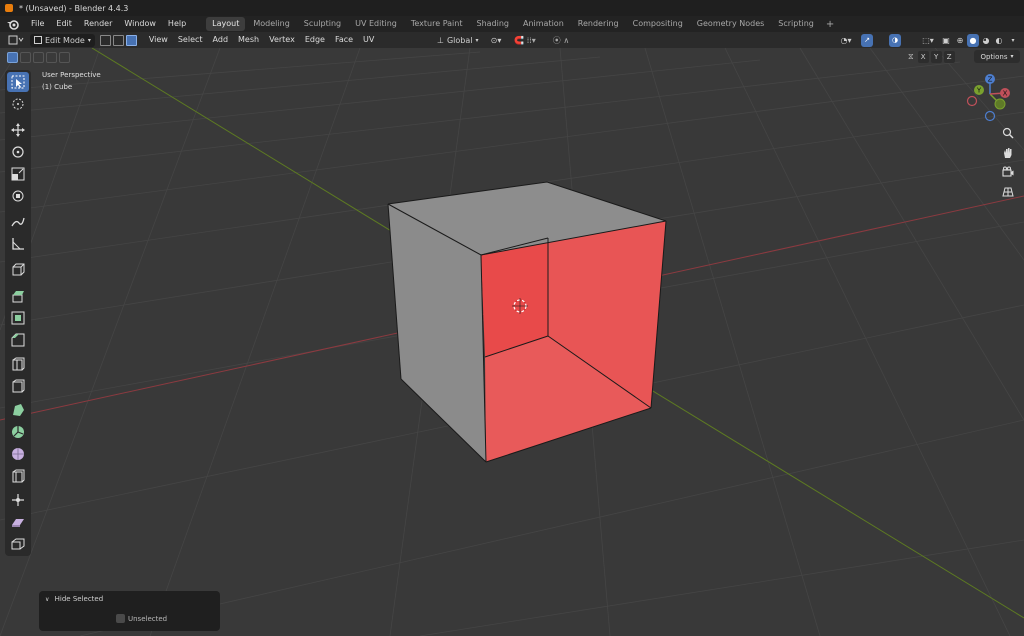 The image size is (1024, 636). Describe the element at coordinates (18, 364) in the screenshot. I see `loop-cut-icon` at that location.